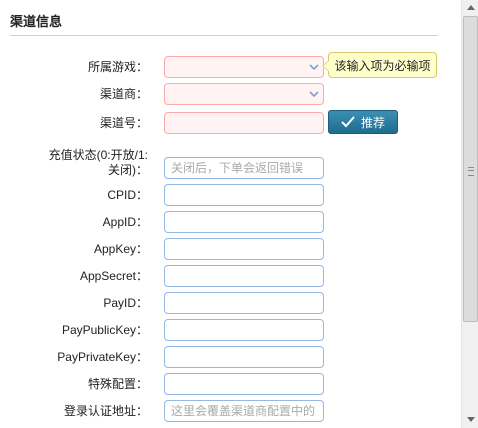  I want to click on login-auth-row: 登录认证地址： 这里会覆盖渠道商配置中的, so click(230, 411).